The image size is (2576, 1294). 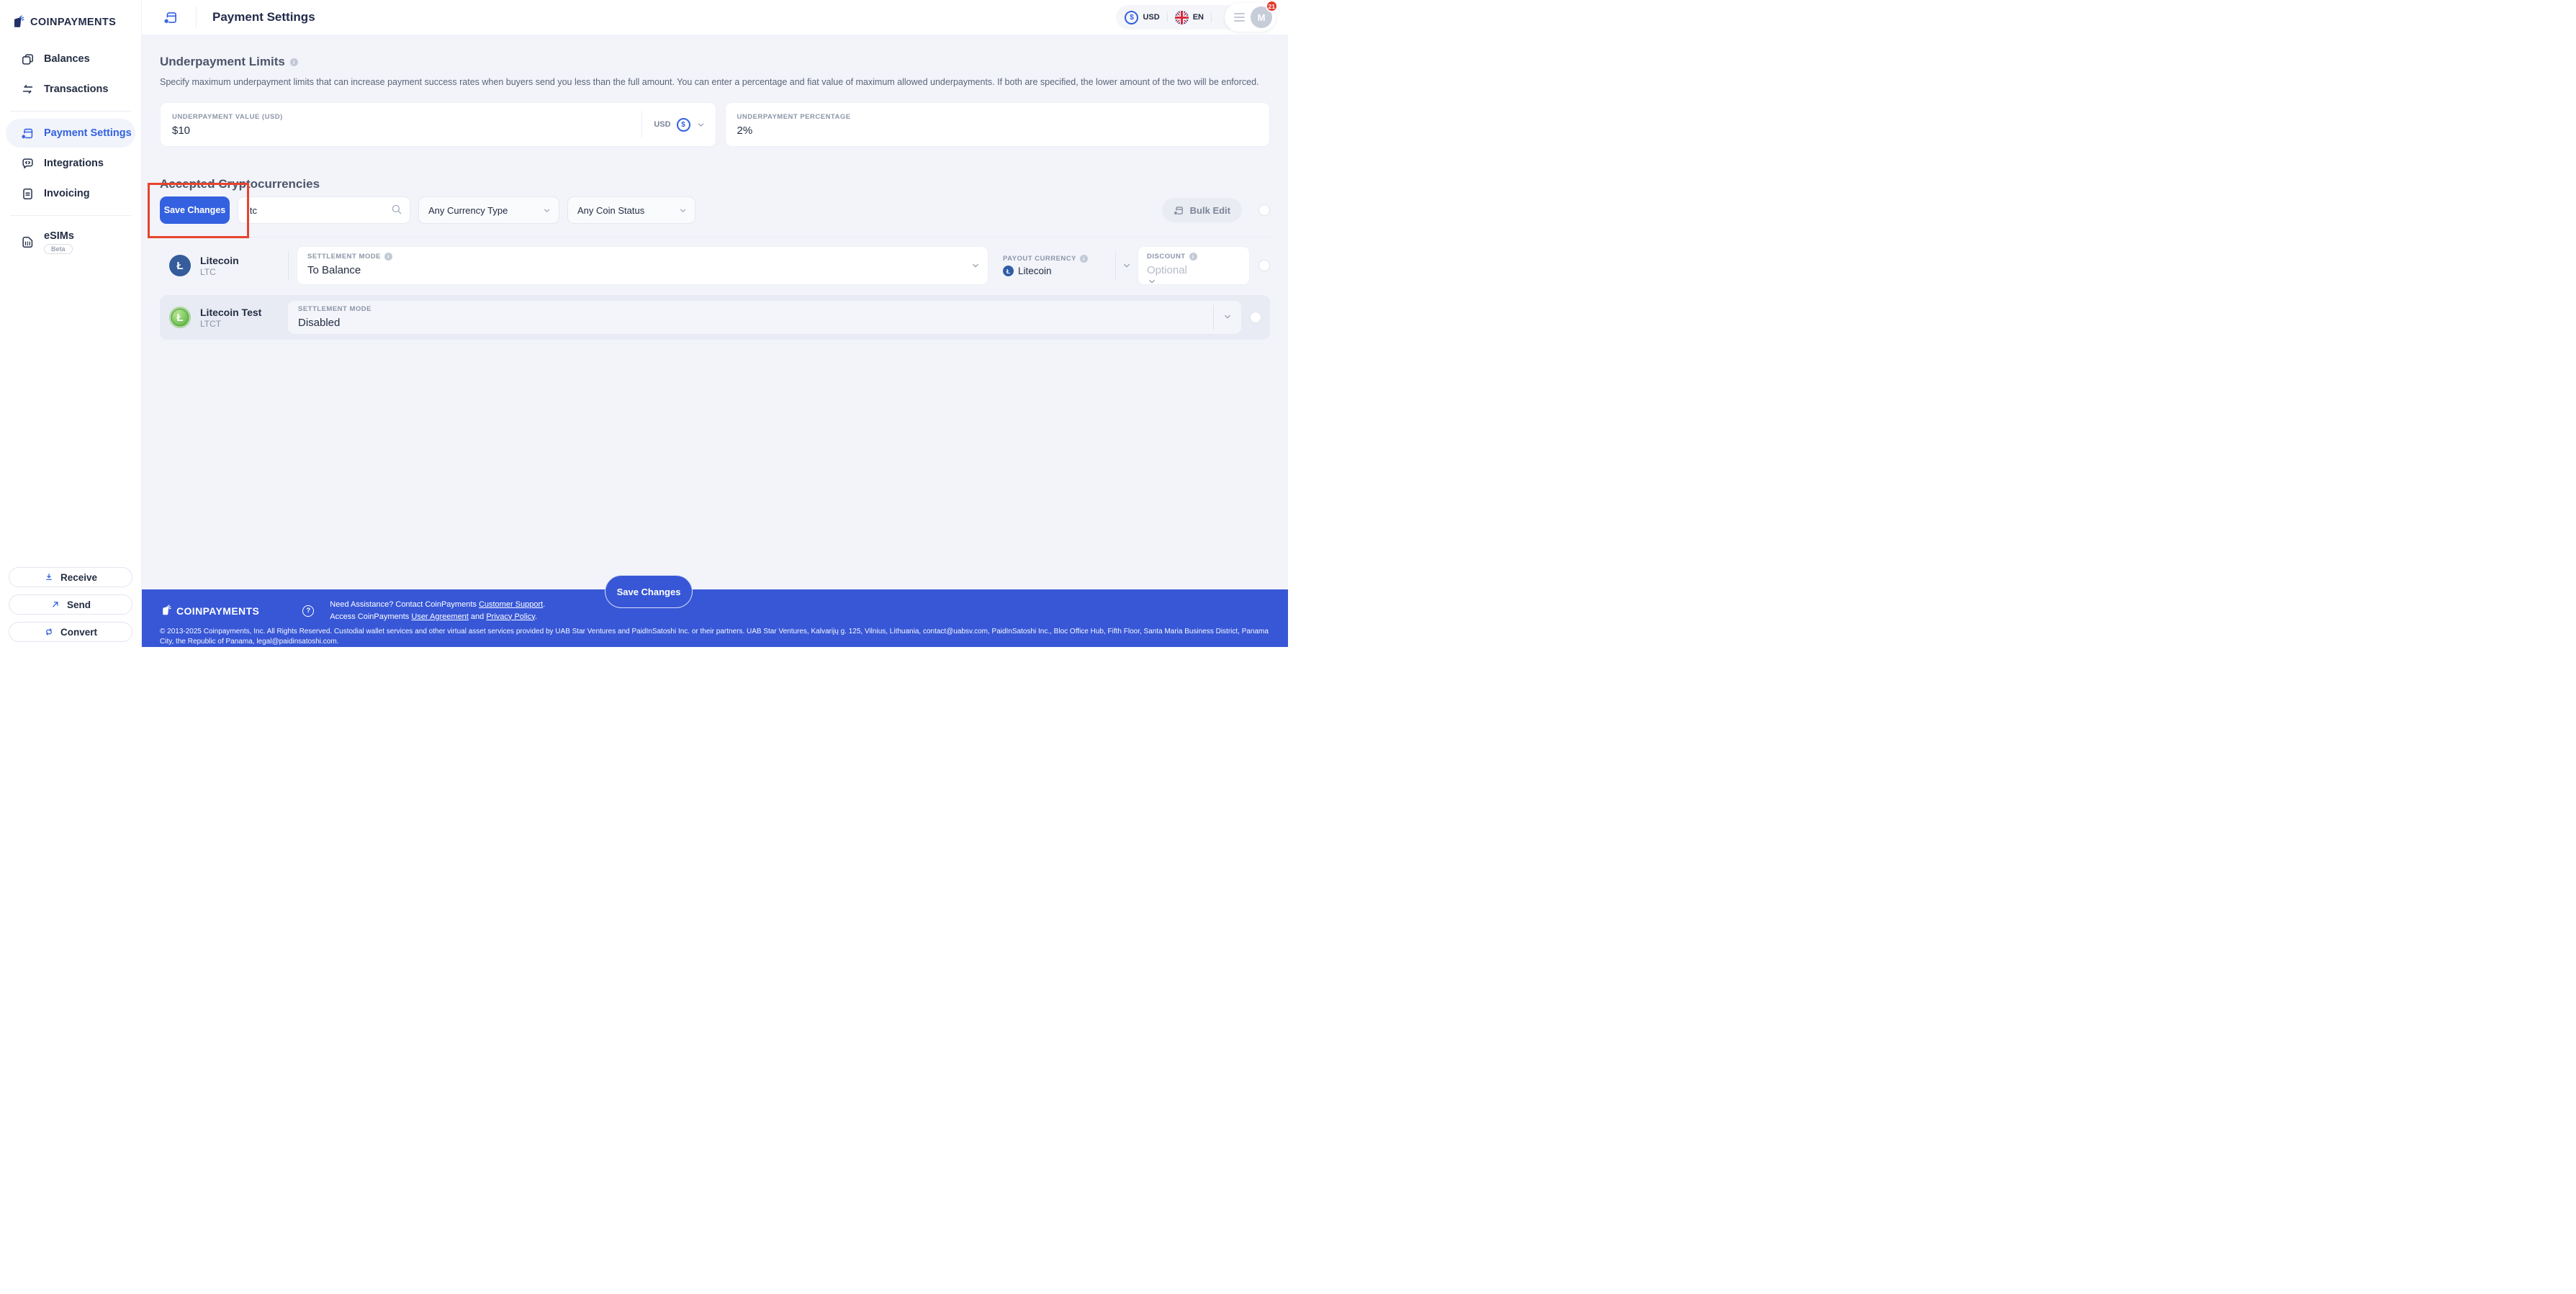 I want to click on discount-placeholder: Optional, so click(x=1193, y=270).